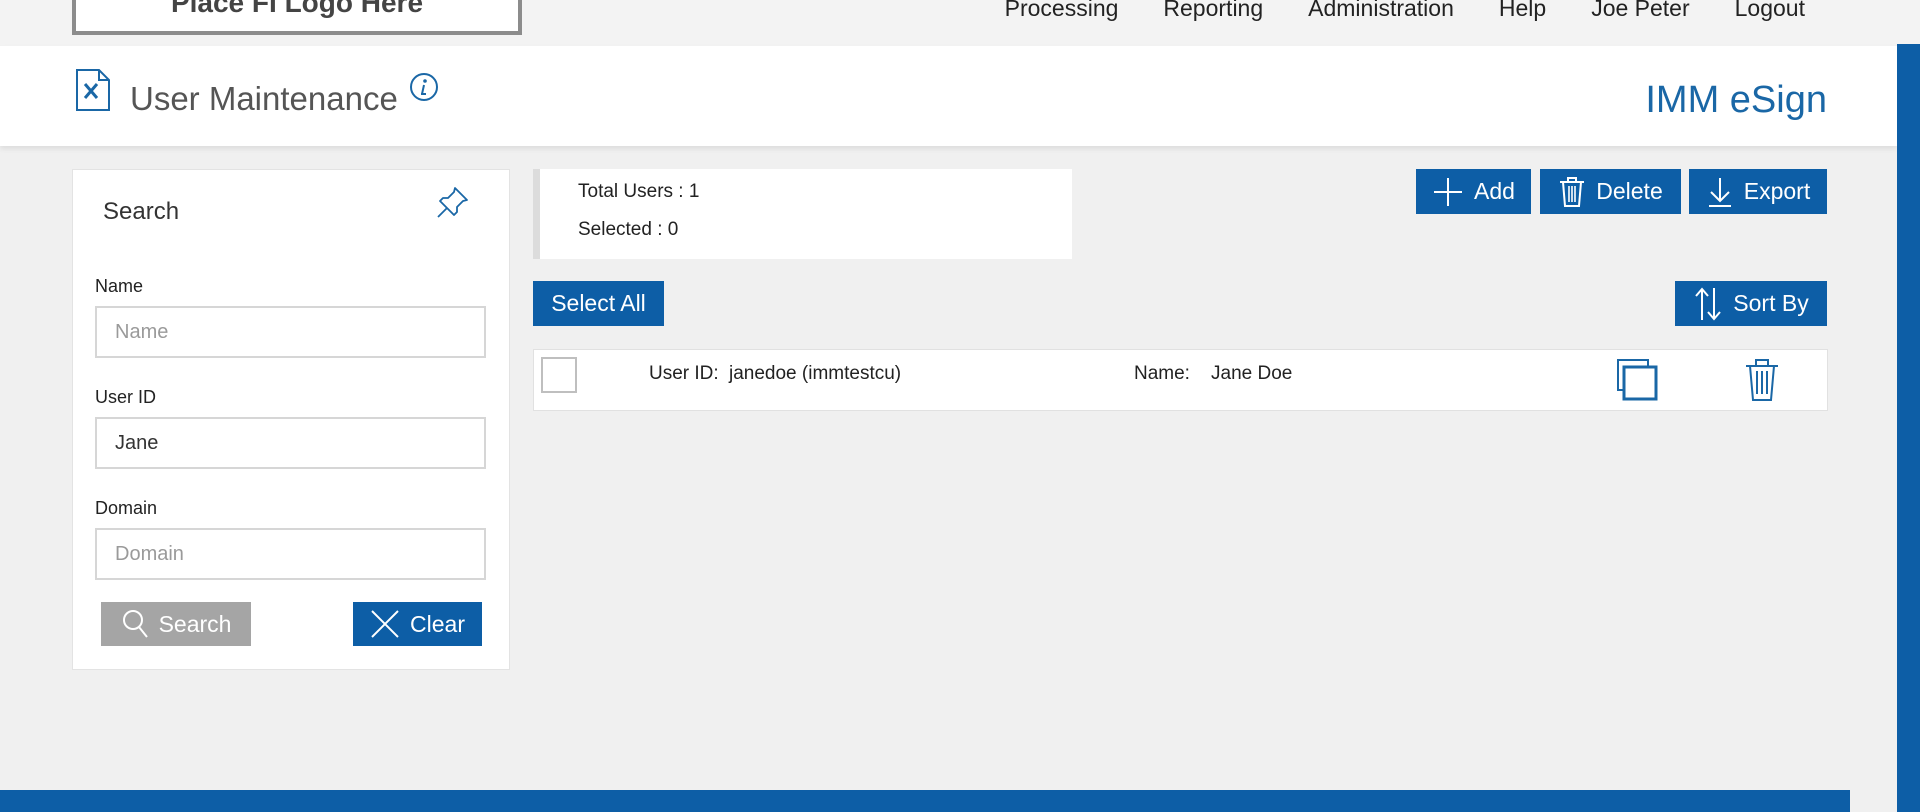 This screenshot has height=812, width=1920. Describe the element at coordinates (1719, 192) in the screenshot. I see `download-icon` at that location.